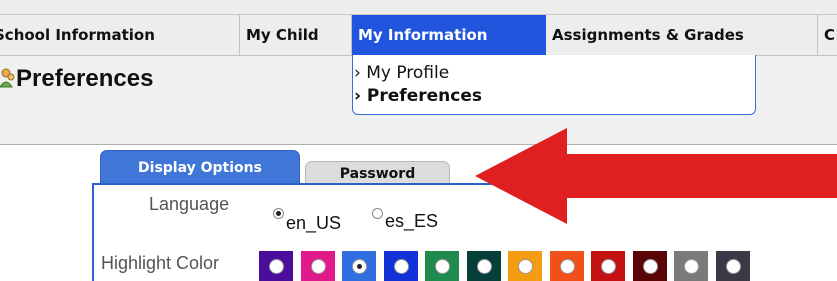 The height and width of the screenshot is (281, 837). What do you see at coordinates (296, 35) in the screenshot?
I see `tab-my-child: My Child` at bounding box center [296, 35].